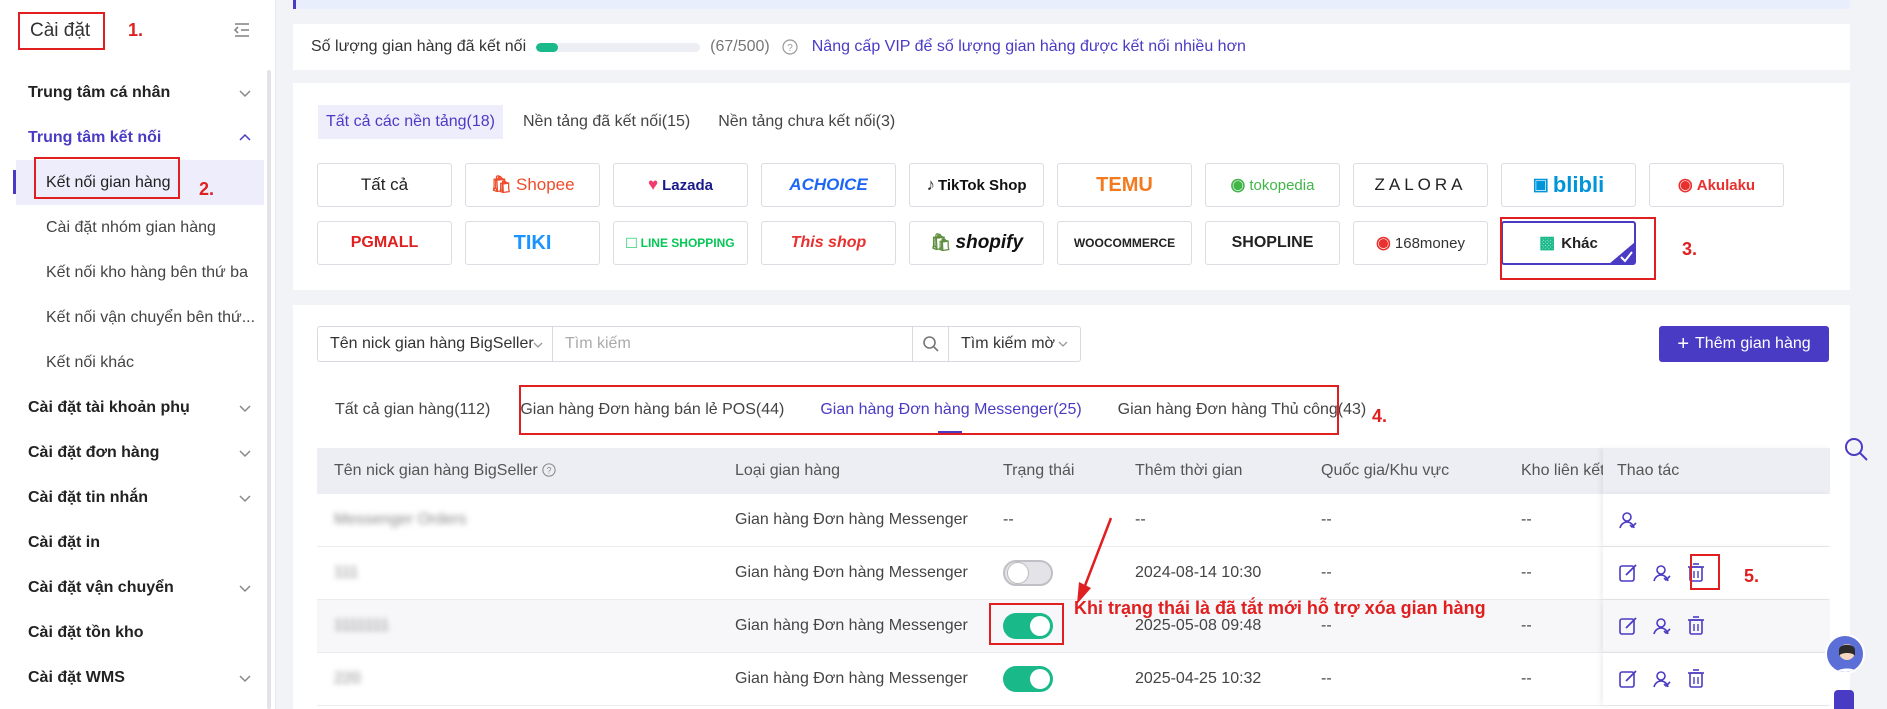 Image resolution: width=1887 pixels, height=709 pixels. What do you see at coordinates (1326, 678) in the screenshot?
I see `country: --` at bounding box center [1326, 678].